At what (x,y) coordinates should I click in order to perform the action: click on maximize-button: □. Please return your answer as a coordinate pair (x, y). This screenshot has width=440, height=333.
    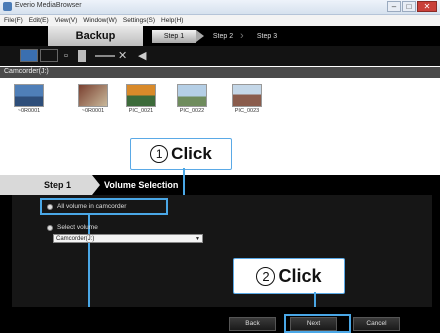
    Looking at the image, I should click on (409, 6).